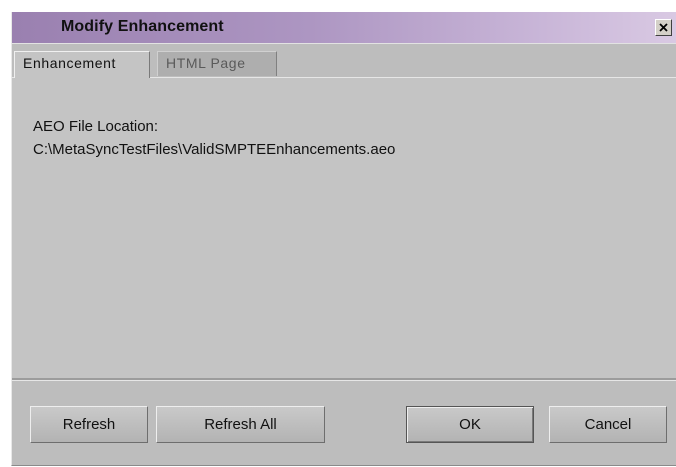 The image size is (676, 467). Describe the element at coordinates (82, 64) in the screenshot. I see `tab-enhancement: Enhancement` at that location.